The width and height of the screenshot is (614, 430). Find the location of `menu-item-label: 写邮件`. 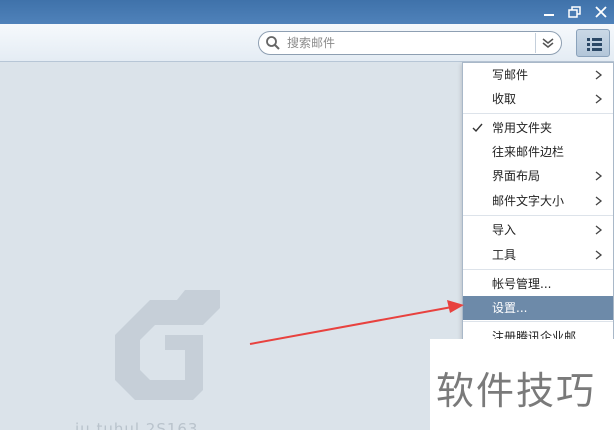

menu-item-label: 写邮件 is located at coordinates (510, 75).